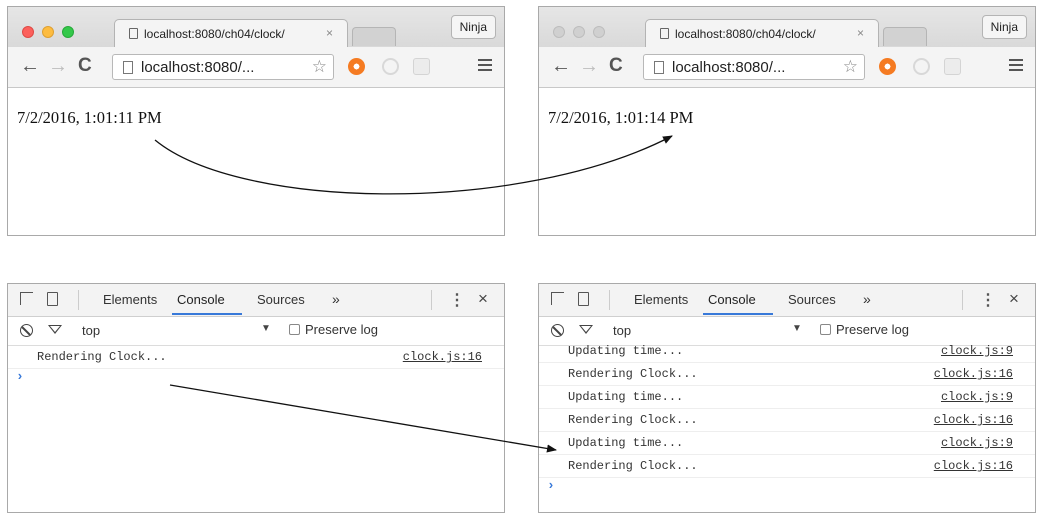  What do you see at coordinates (787, 161) in the screenshot?
I see `page-content: 7/2/2016, 1:01:14 PM` at bounding box center [787, 161].